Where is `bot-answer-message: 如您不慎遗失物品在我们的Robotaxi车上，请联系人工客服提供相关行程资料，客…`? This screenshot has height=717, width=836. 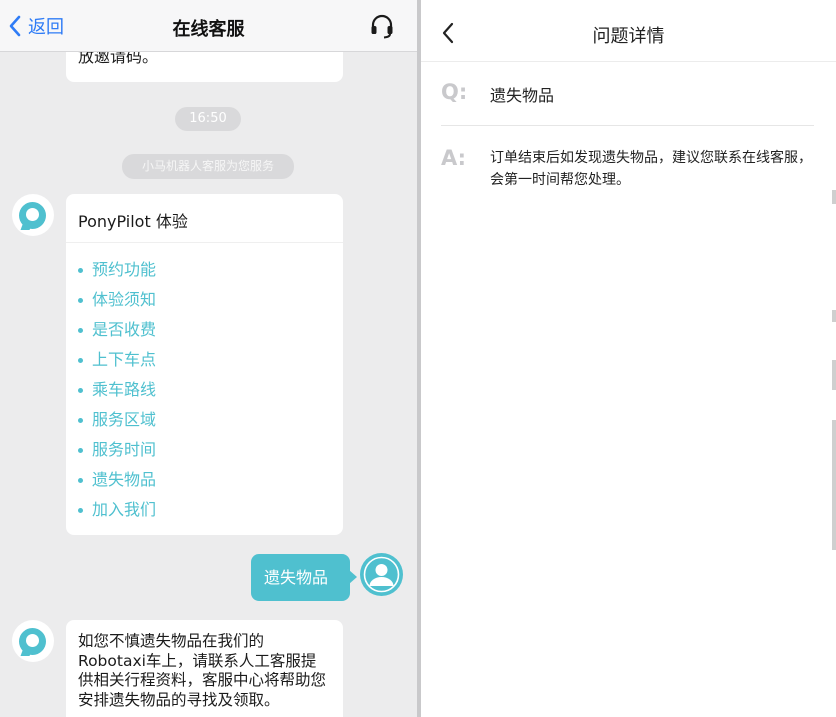
bot-answer-message: 如您不慎遗失物品在我们的Robotaxi车上，请联系人工客服提供相关行程资料，客… is located at coordinates (204, 668).